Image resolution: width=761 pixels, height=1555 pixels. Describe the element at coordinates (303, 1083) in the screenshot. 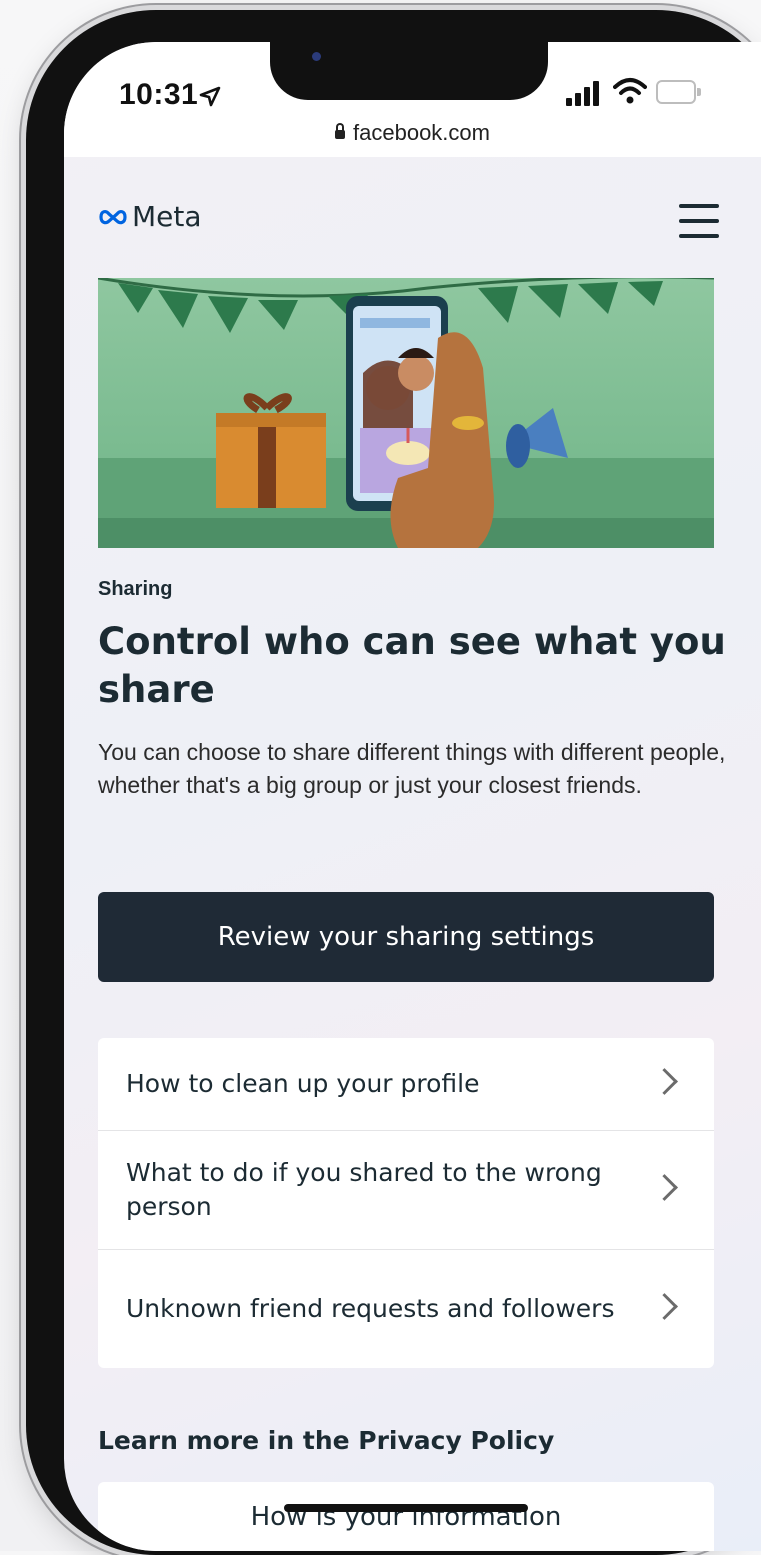

I see `list-item-label: How to clean up your profile` at that location.